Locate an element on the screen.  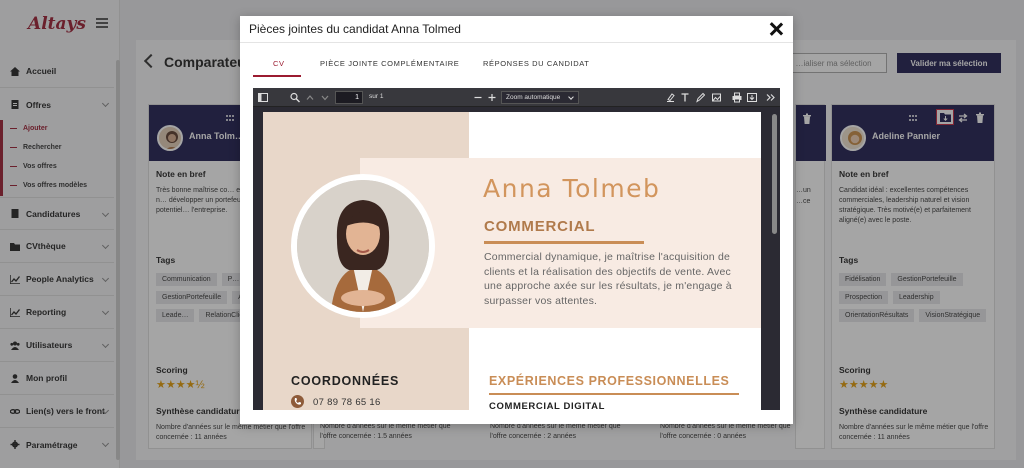
page-count: sur 1 is located at coordinates (376, 96).